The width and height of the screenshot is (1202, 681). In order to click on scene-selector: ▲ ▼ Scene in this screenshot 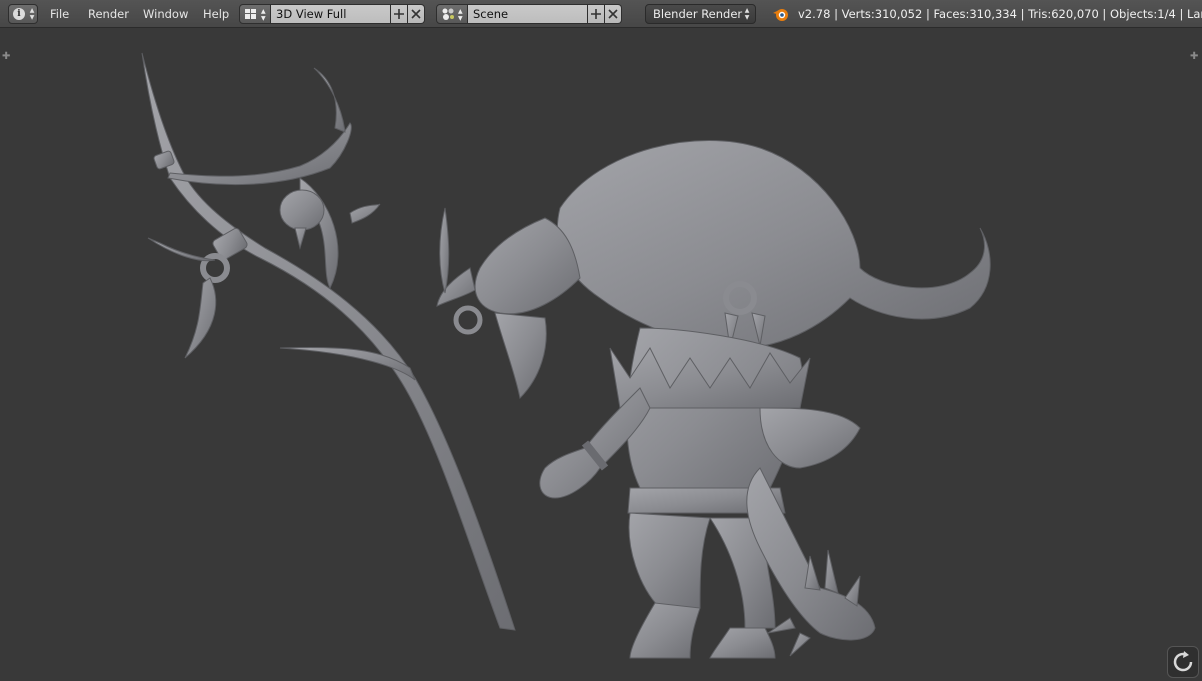, I will do `click(532, 14)`.